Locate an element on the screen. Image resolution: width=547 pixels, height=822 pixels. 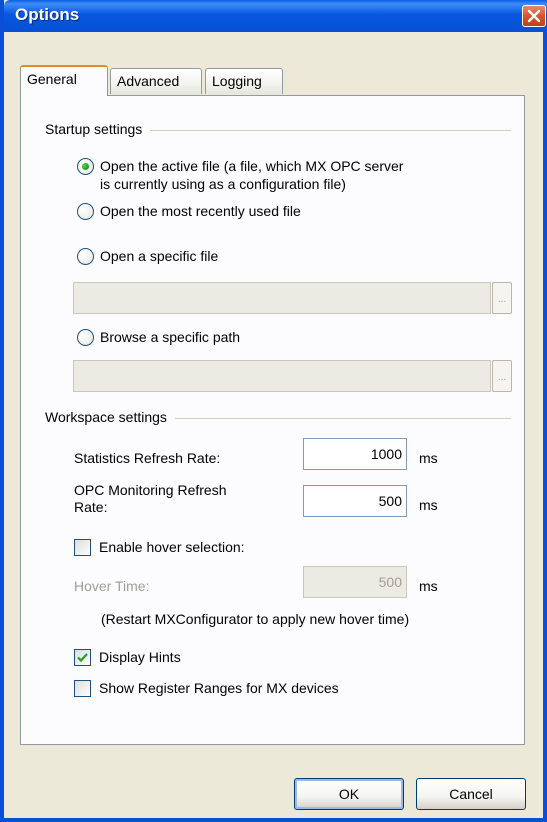
tab-advanced: Advanced is located at coordinates (156, 81).